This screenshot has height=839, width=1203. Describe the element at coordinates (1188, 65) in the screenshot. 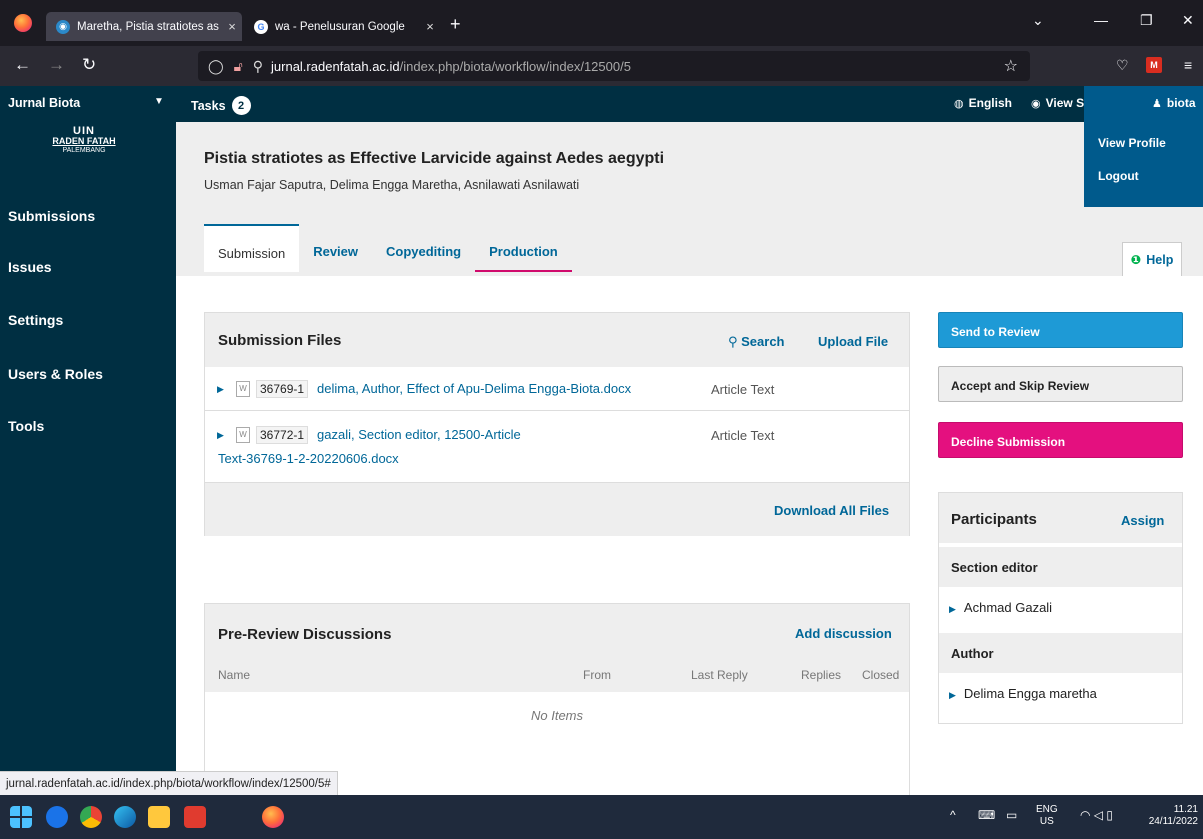

I see `hamburger-menu-icon: ≡` at that location.